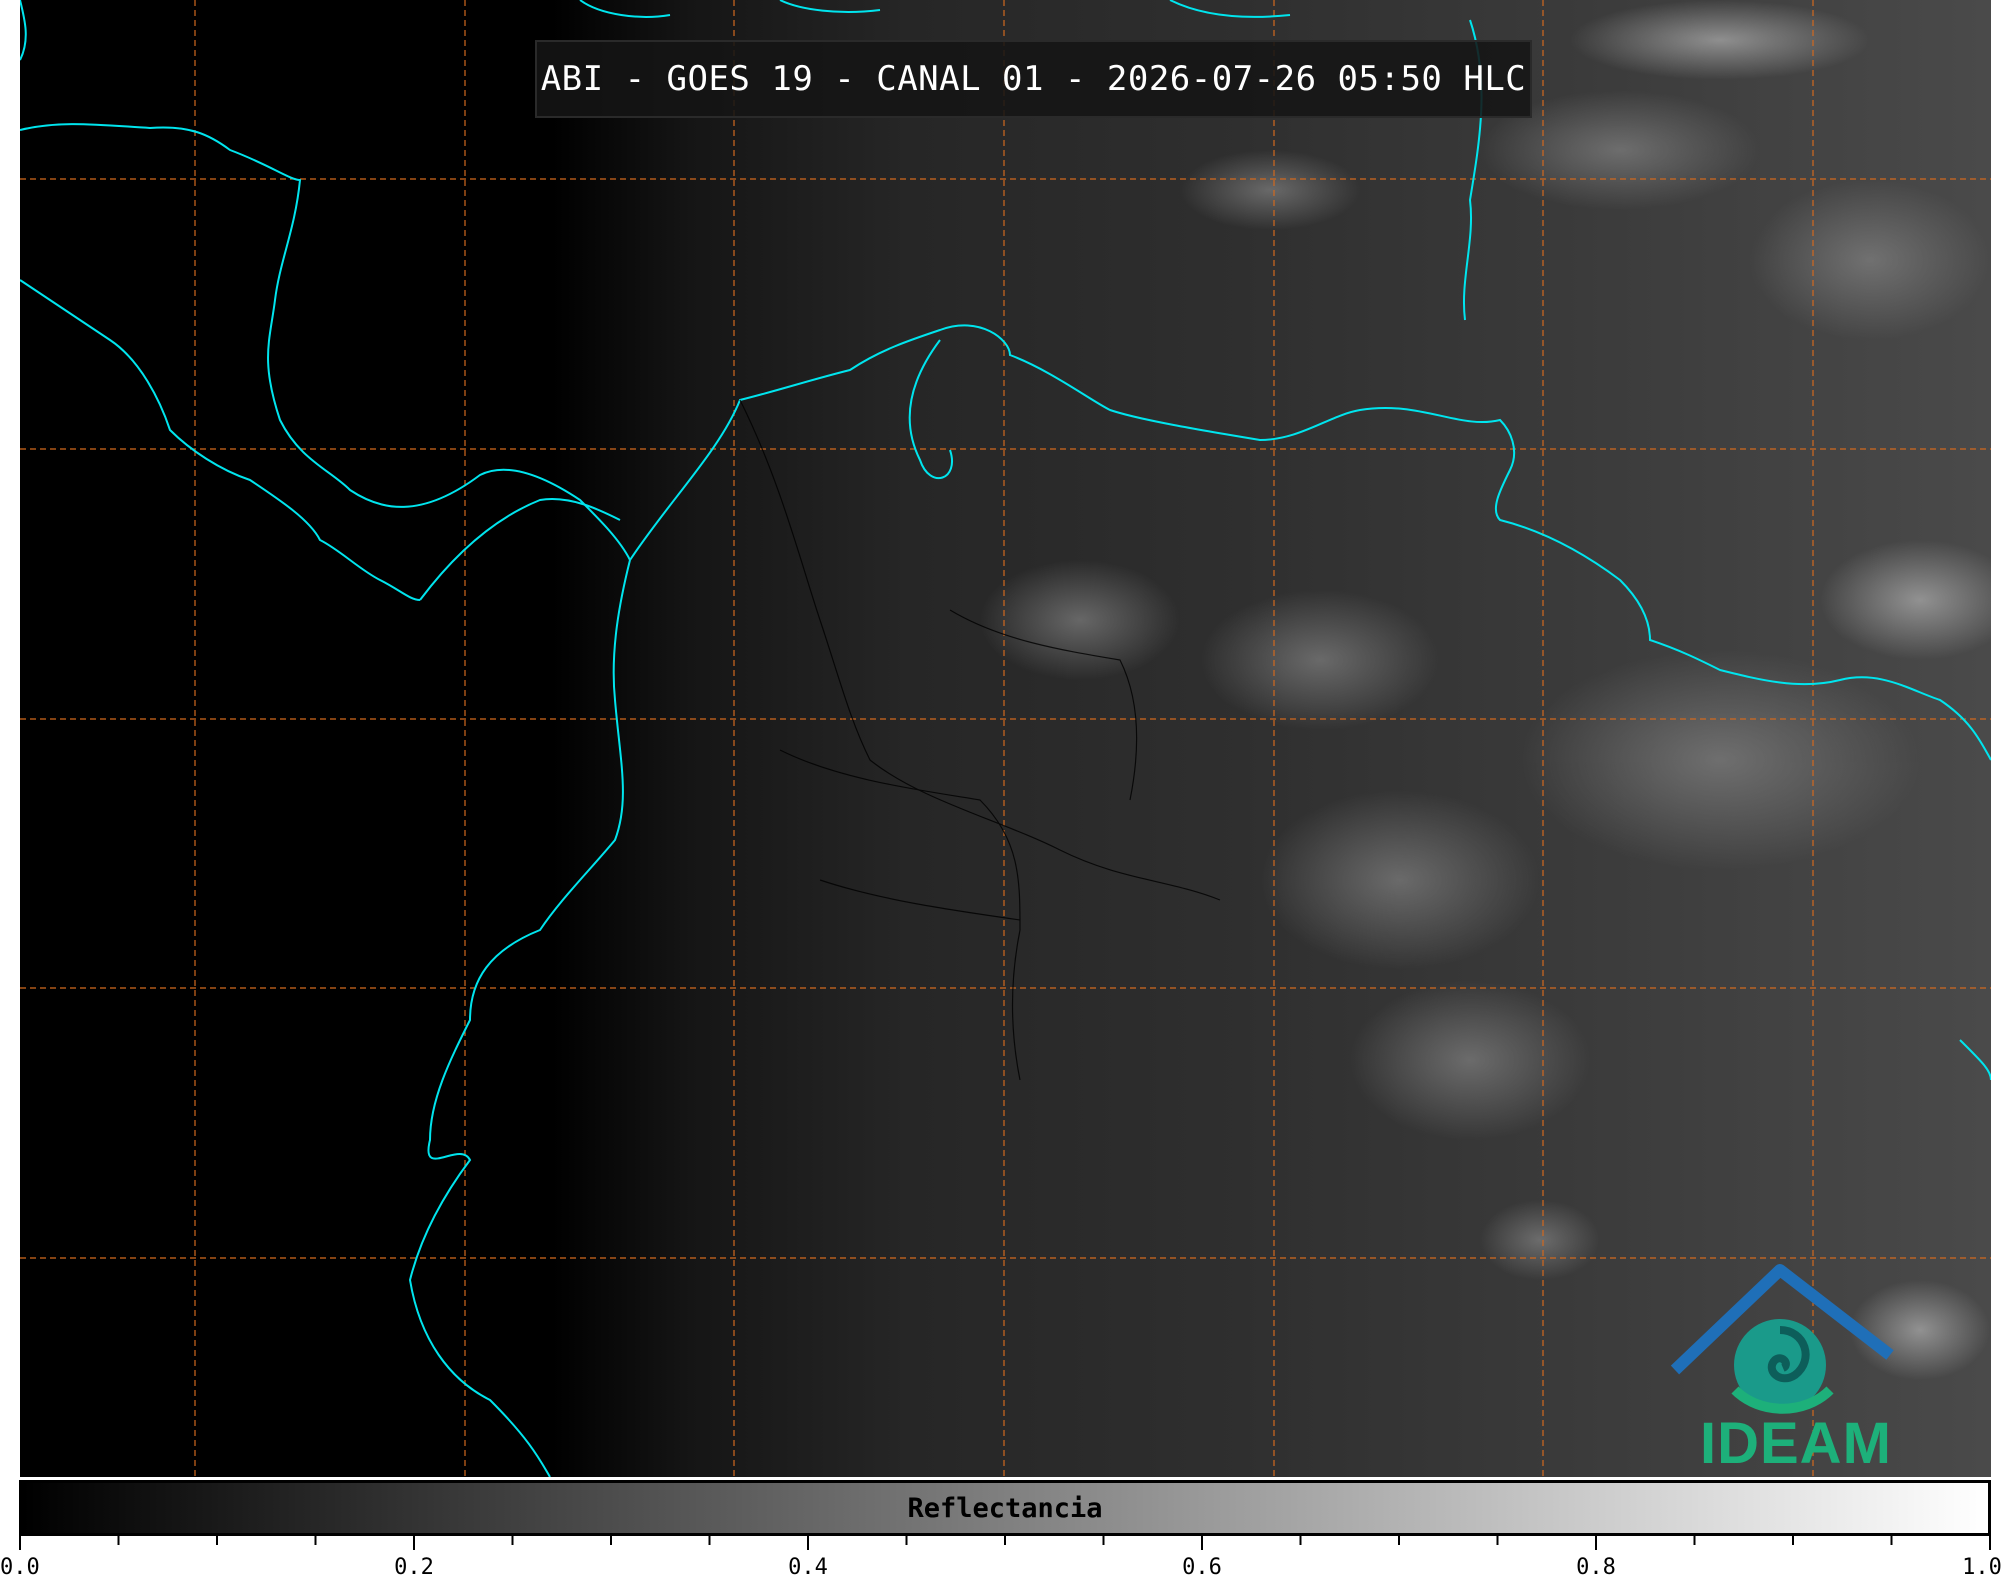 This screenshot has height=1580, width=2011. I want to click on colorbar-tick-label: 0.0, so click(20, 1567).